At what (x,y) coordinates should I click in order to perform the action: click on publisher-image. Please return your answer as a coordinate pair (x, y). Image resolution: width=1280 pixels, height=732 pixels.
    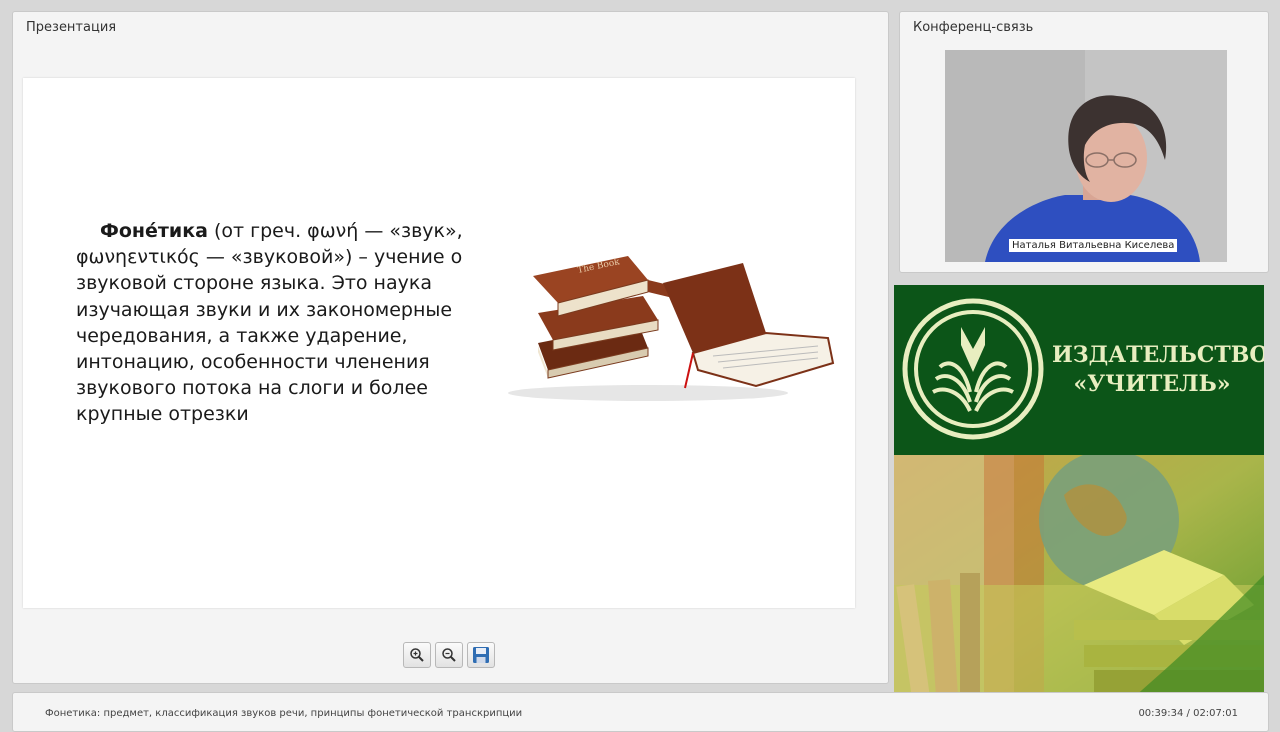
    Looking at the image, I should click on (1079, 573).